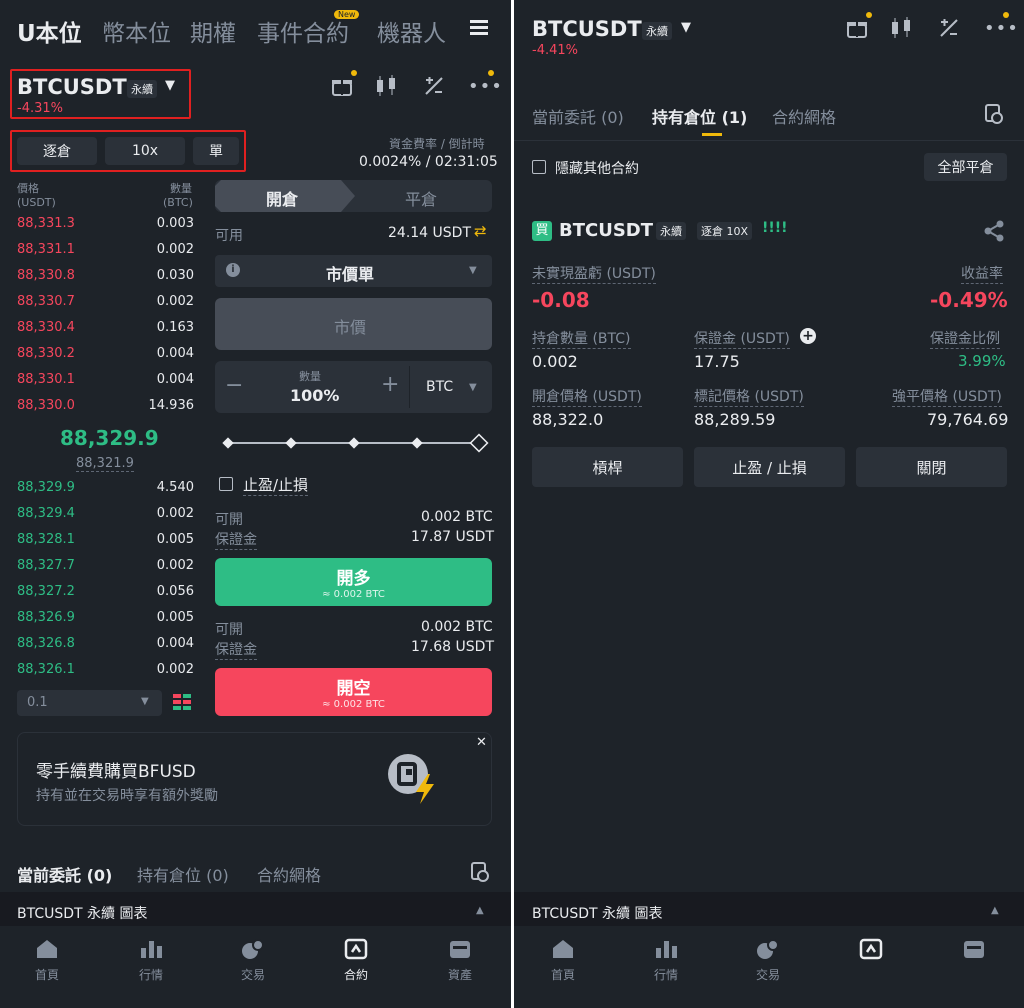 Image resolution: width=1024 pixels, height=1008 pixels. Describe the element at coordinates (46, 513) in the screenshot. I see `bid-price: 88,329.4` at that location.